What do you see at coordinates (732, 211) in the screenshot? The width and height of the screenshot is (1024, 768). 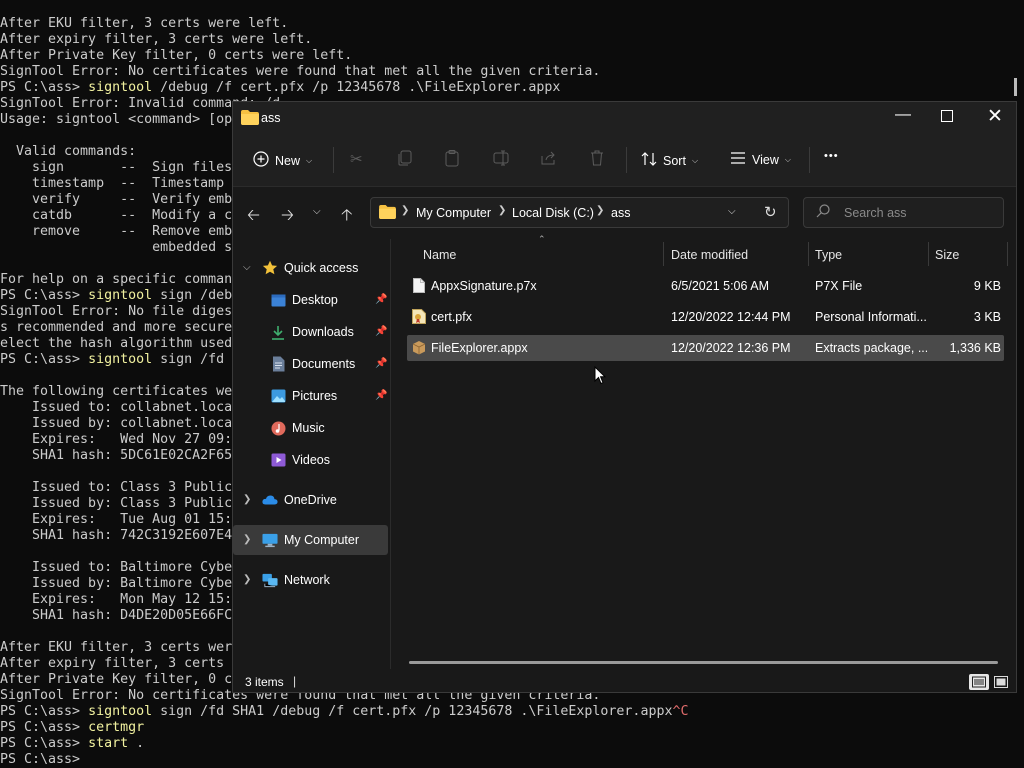 I see `address-history-chevron-icon: ⌵` at bounding box center [732, 211].